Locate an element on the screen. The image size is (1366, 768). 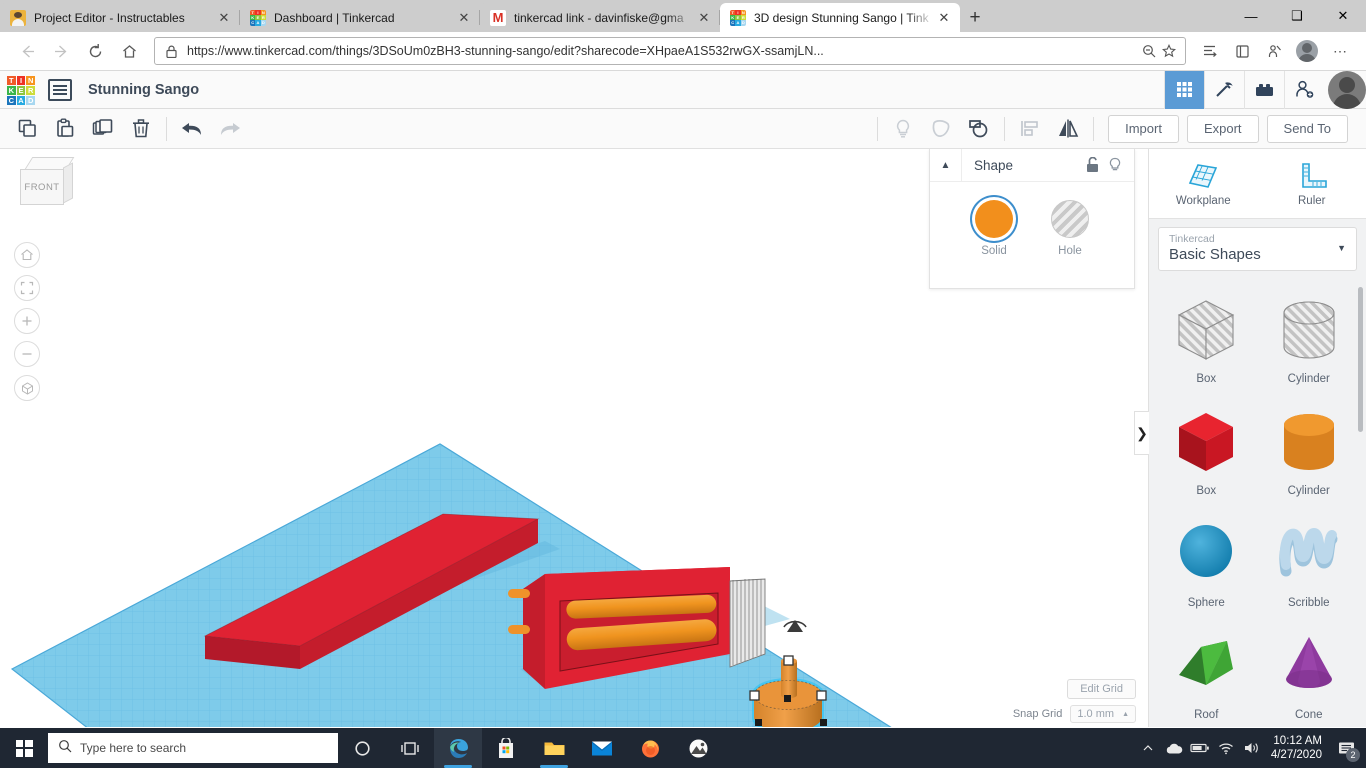
reload-icon is located at coordinates (95, 51).